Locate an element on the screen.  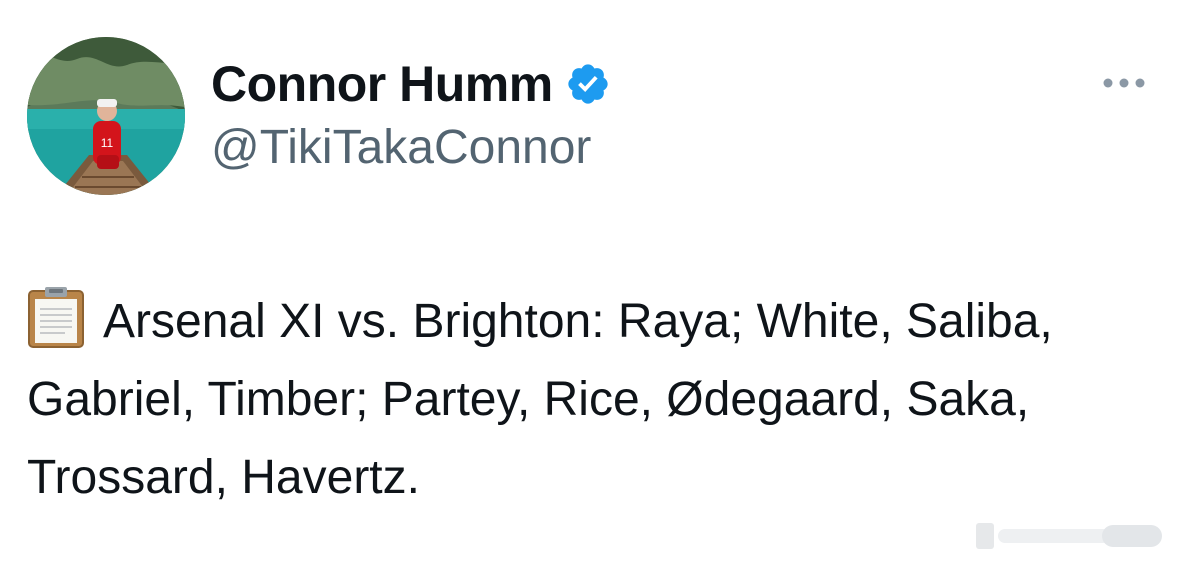
avatar: 11 is located at coordinates (106, 116).